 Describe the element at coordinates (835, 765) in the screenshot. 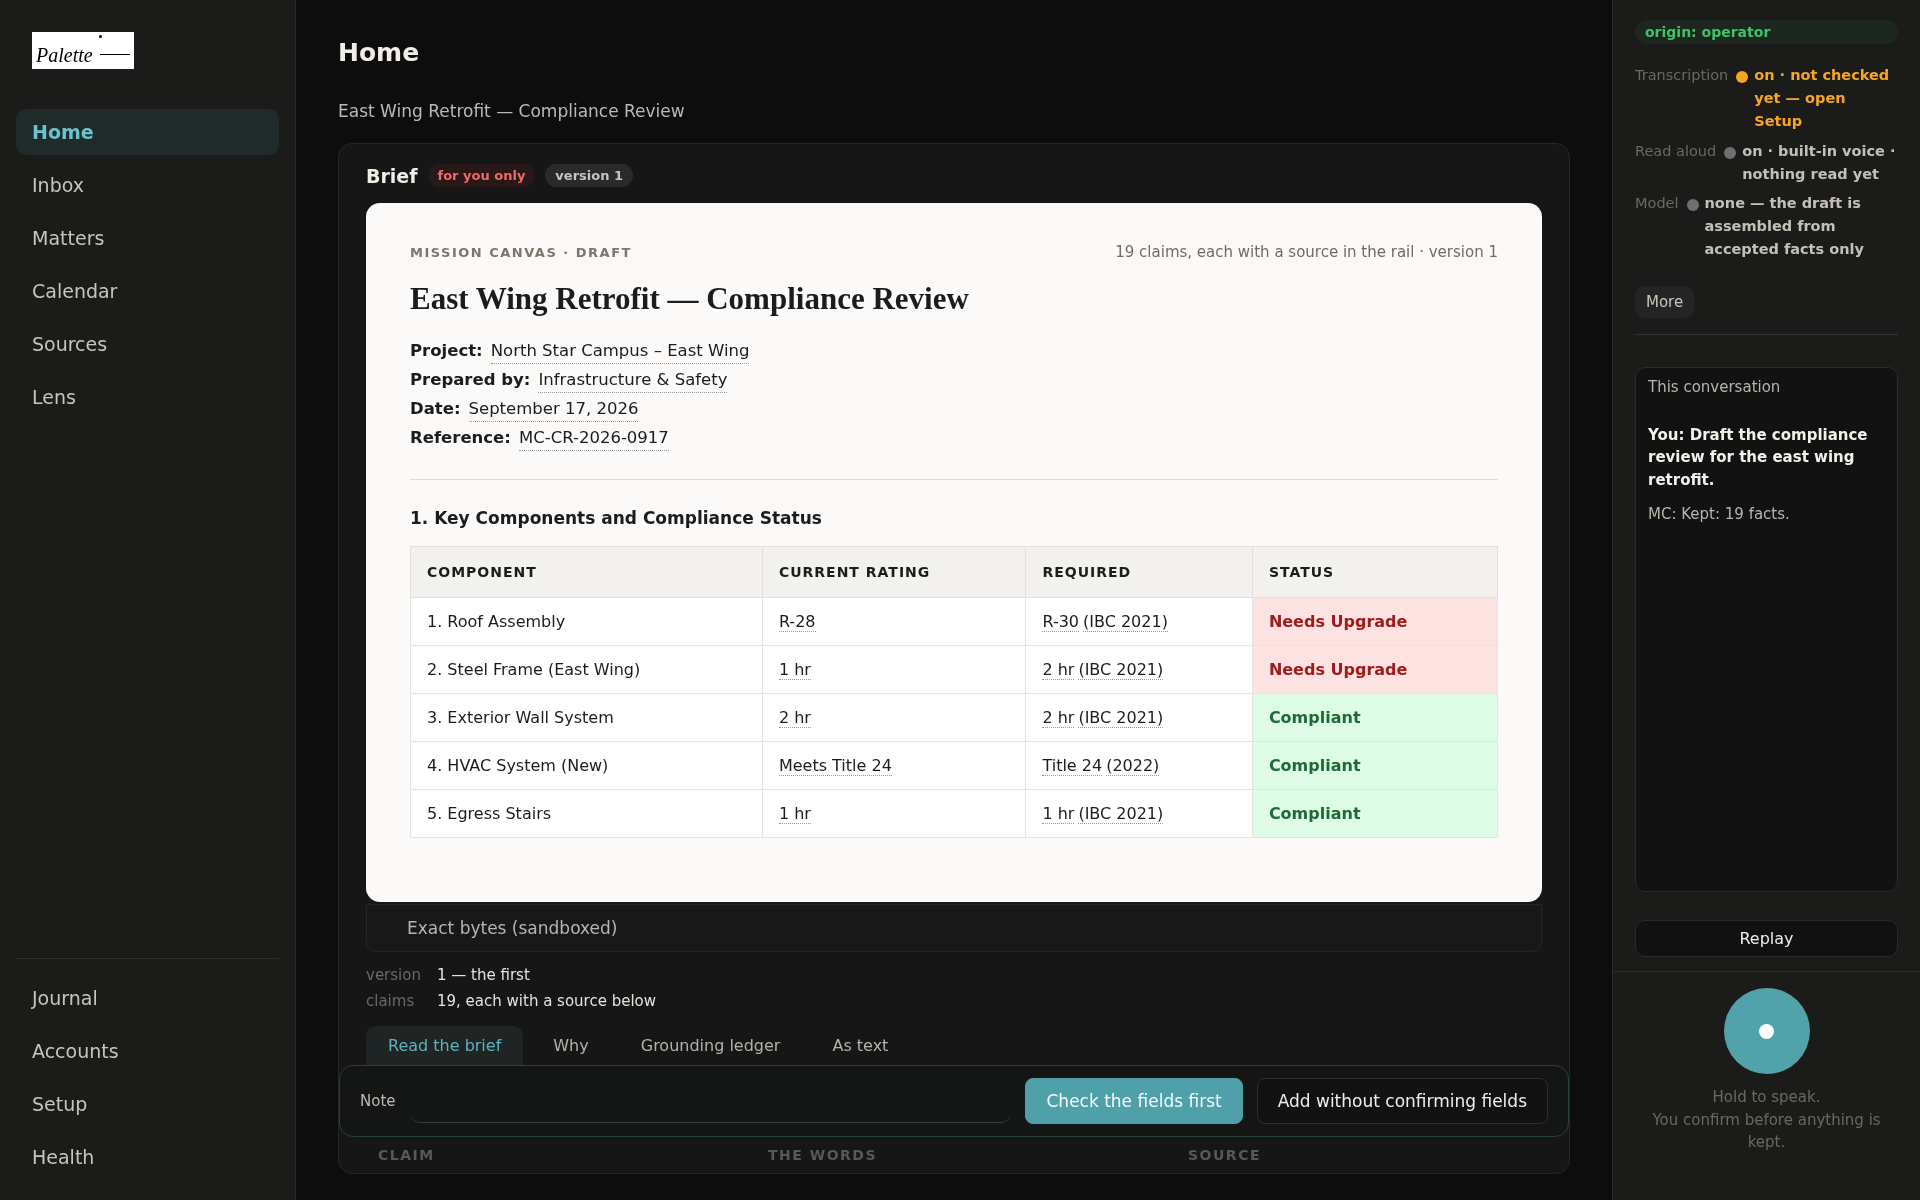

I see `claim-value: Meets Title 24` at that location.